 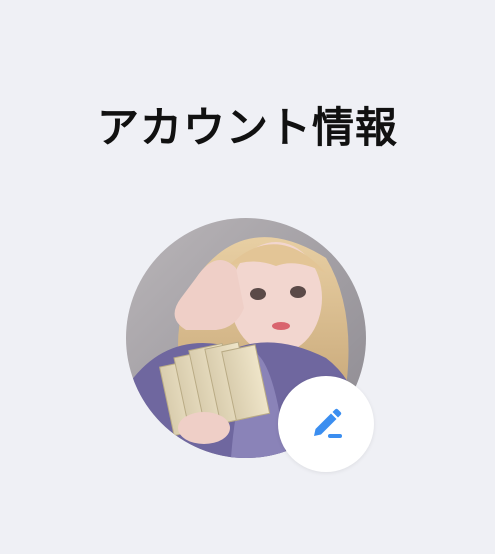 I want to click on pencil-edit-icon, so click(x=328, y=423).